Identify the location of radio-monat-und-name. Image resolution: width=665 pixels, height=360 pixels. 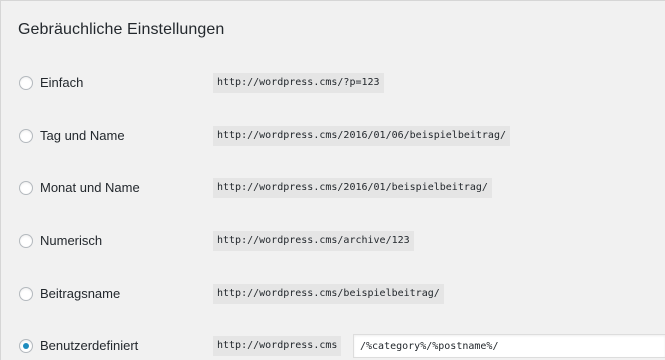
(26, 188).